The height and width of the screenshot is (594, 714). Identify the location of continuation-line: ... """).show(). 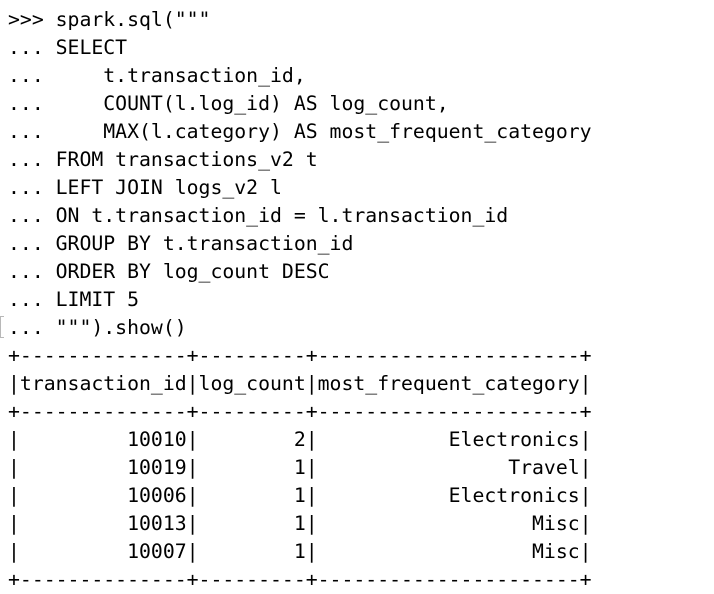
(97, 327).